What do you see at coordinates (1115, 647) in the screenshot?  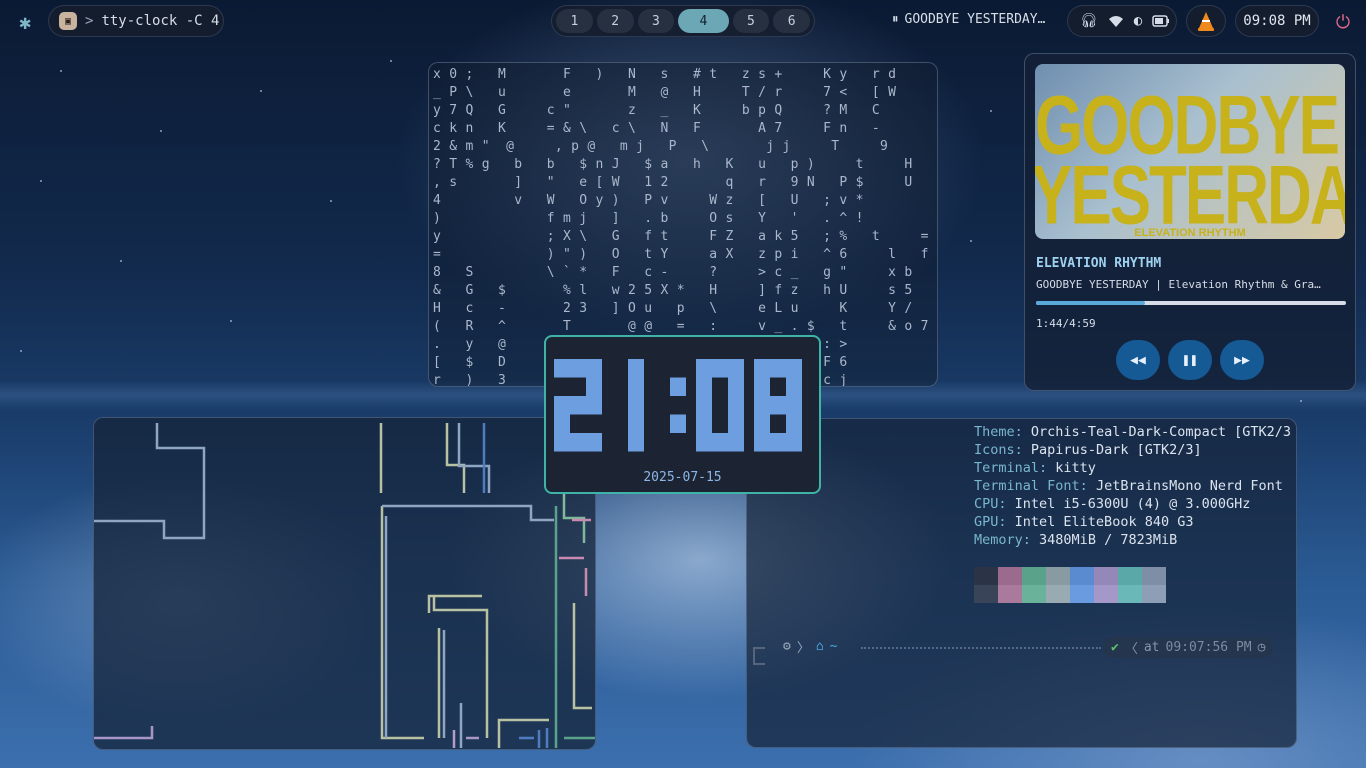 I see `check-icon: ✔` at bounding box center [1115, 647].